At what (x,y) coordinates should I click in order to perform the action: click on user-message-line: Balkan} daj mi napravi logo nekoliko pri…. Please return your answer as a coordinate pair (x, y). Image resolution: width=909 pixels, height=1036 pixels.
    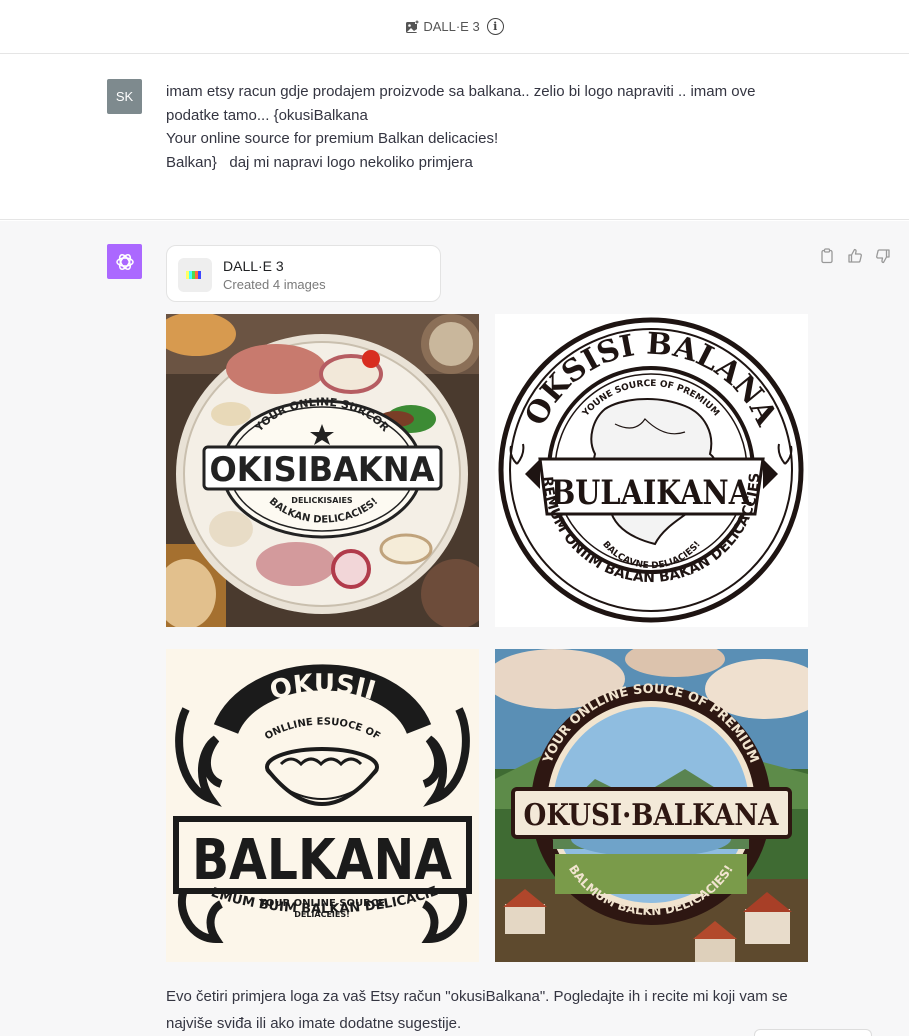
    Looking at the image, I should click on (319, 162).